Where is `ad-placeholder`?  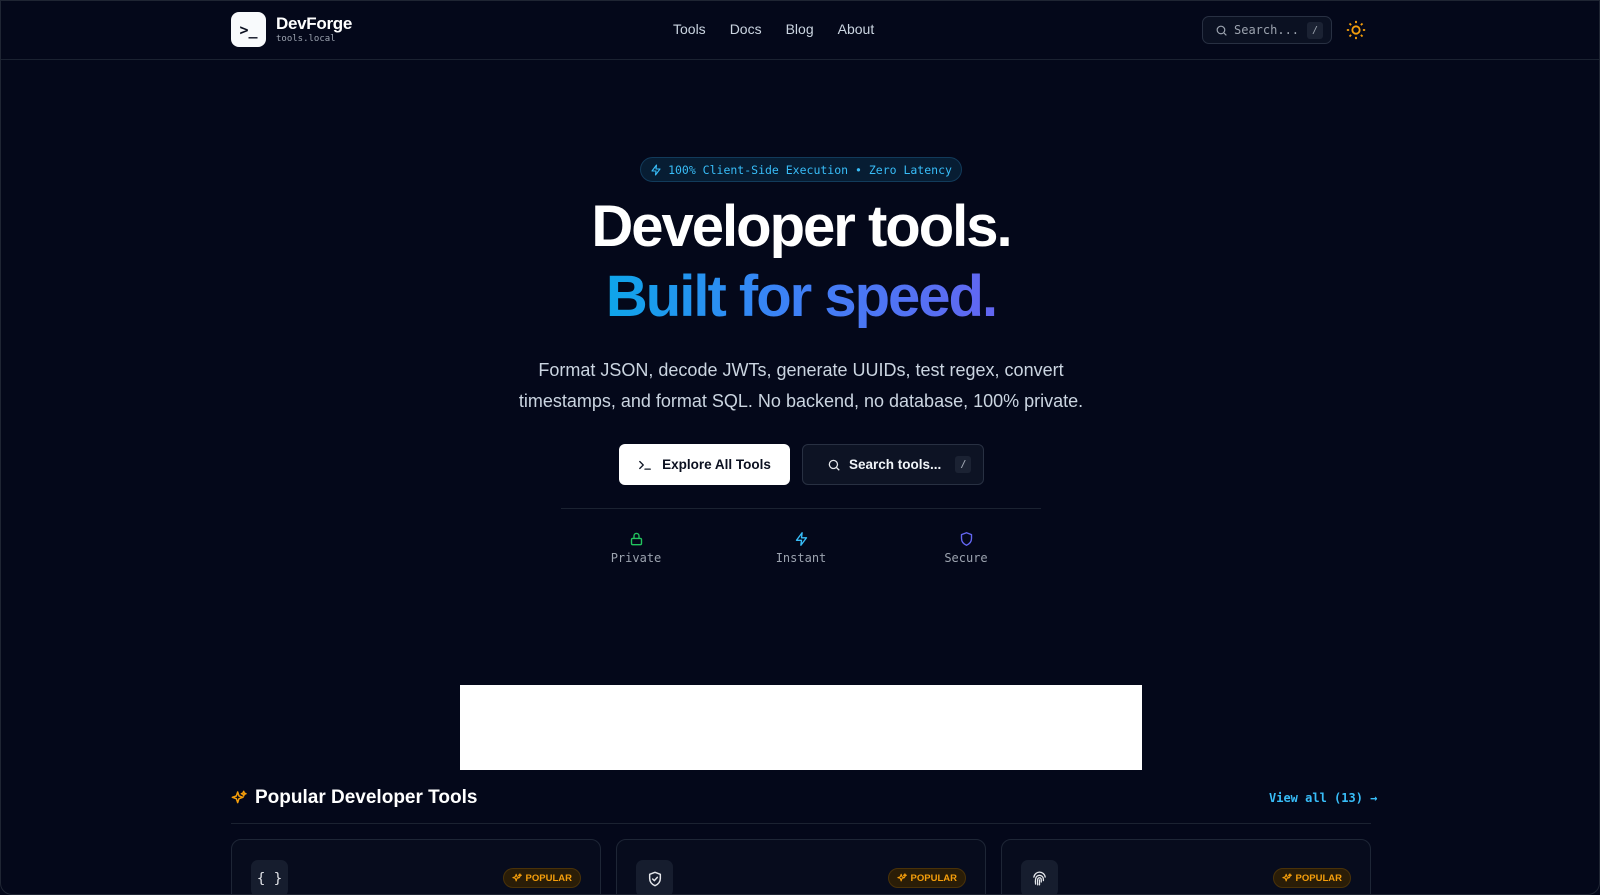 ad-placeholder is located at coordinates (801, 727).